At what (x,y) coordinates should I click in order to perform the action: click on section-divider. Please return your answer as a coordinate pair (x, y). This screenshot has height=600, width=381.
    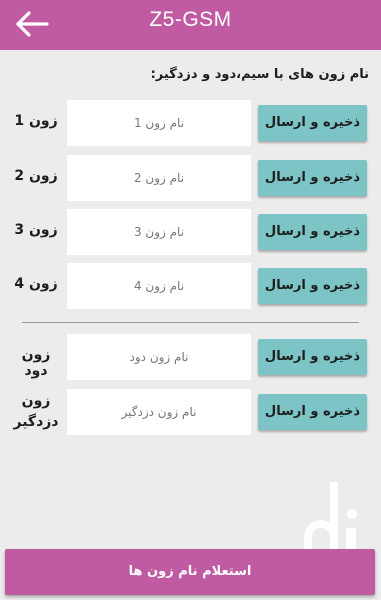
    Looking at the image, I should click on (190, 322).